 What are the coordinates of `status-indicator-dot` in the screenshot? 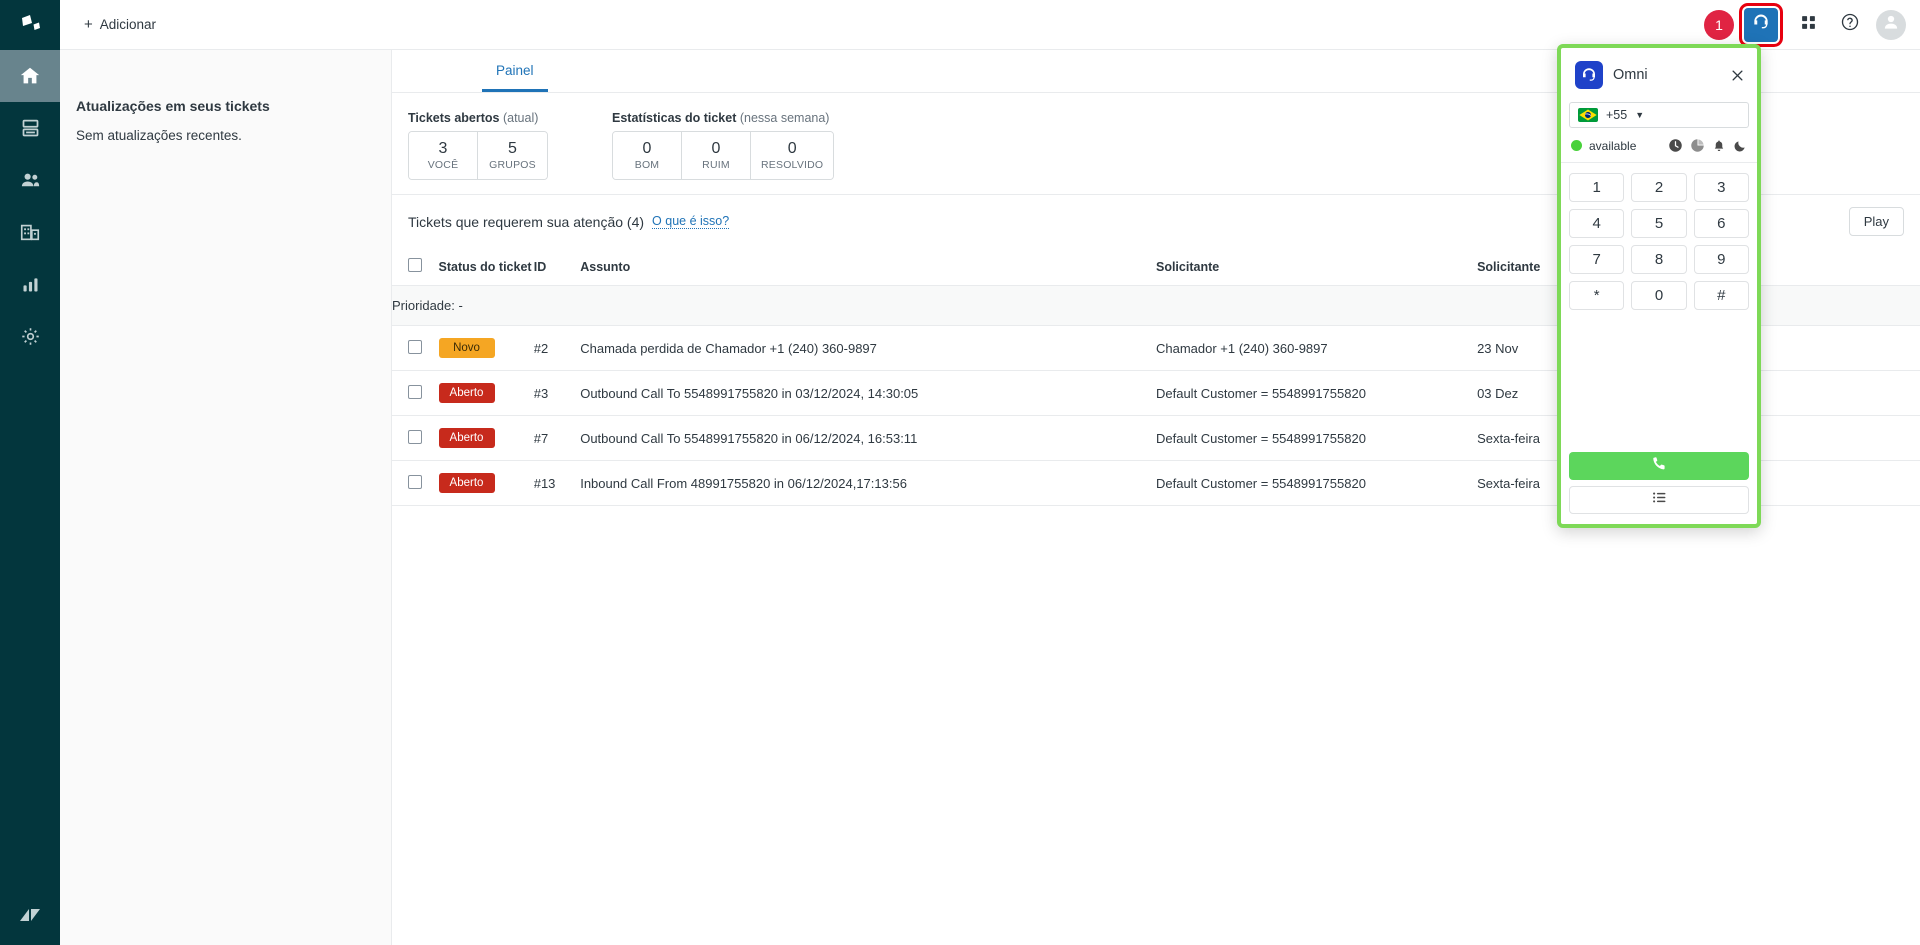 It's located at (1576, 145).